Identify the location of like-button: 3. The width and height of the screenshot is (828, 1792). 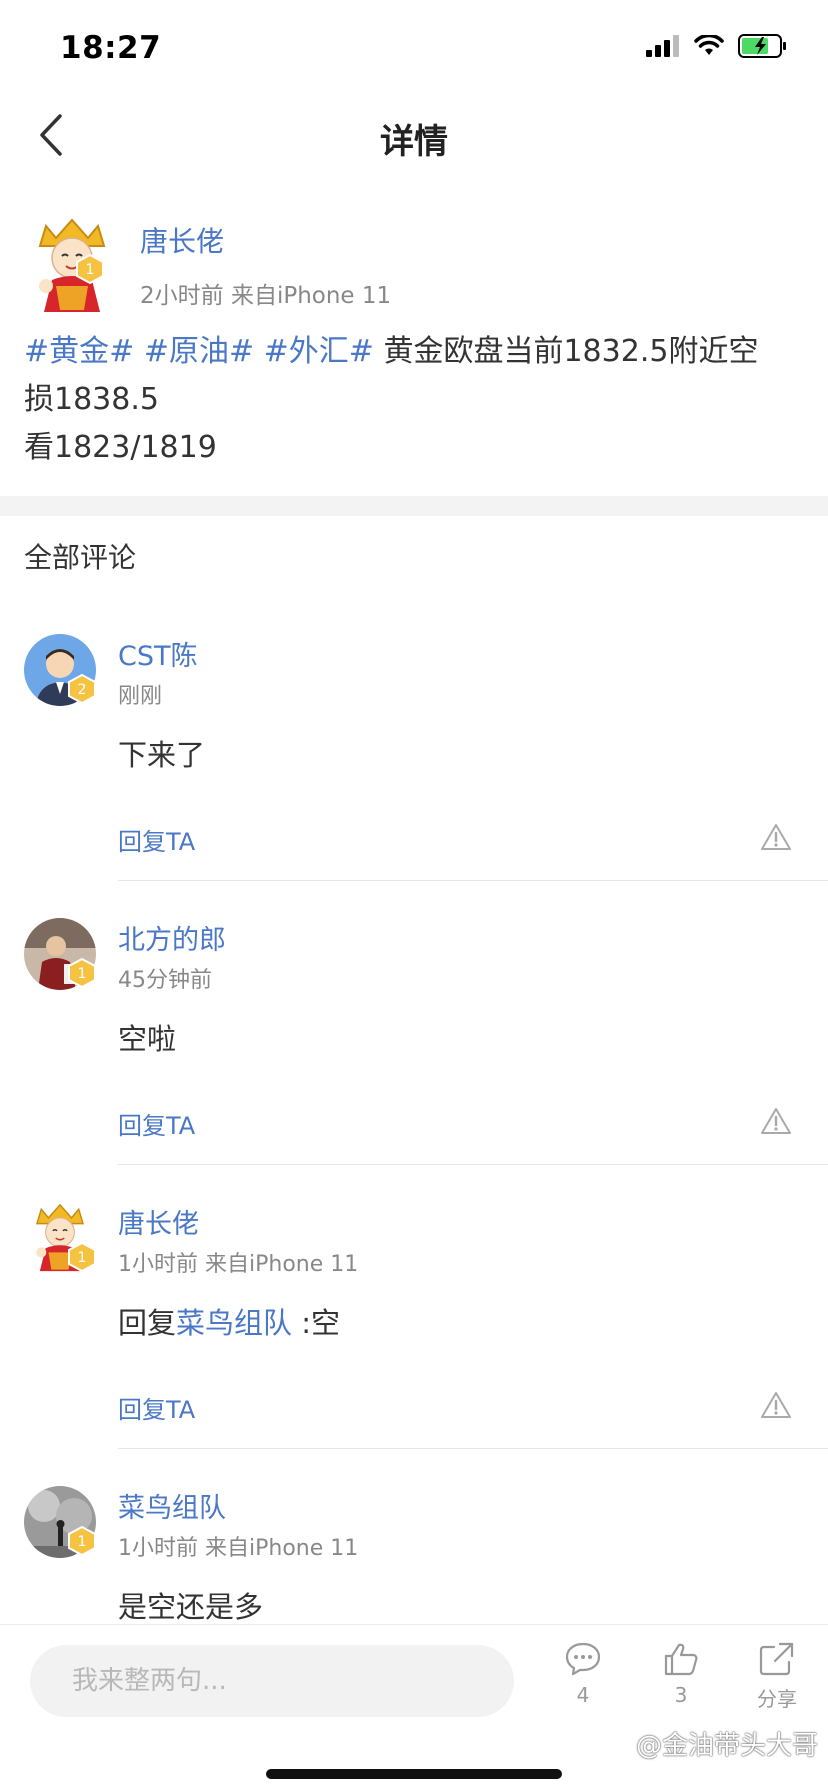
(681, 1674).